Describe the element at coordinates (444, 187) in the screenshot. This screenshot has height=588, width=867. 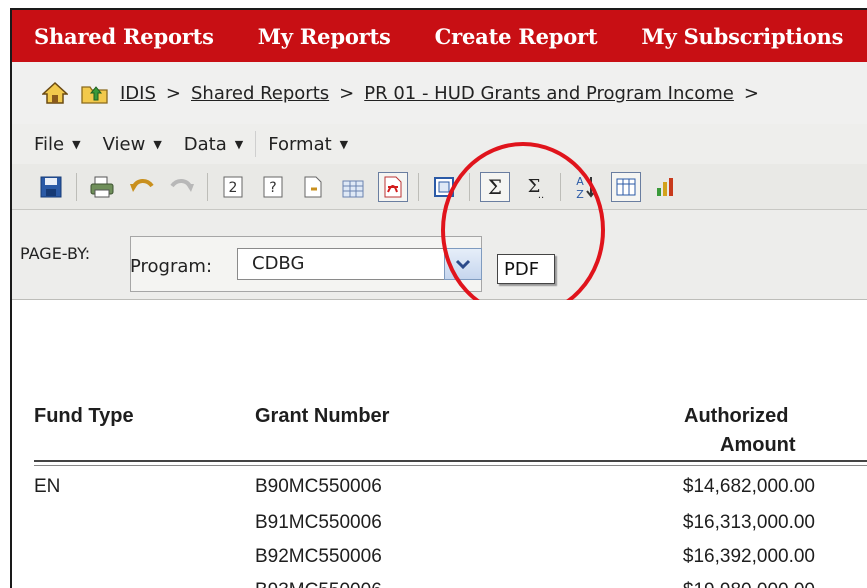
I see `page-icon` at that location.